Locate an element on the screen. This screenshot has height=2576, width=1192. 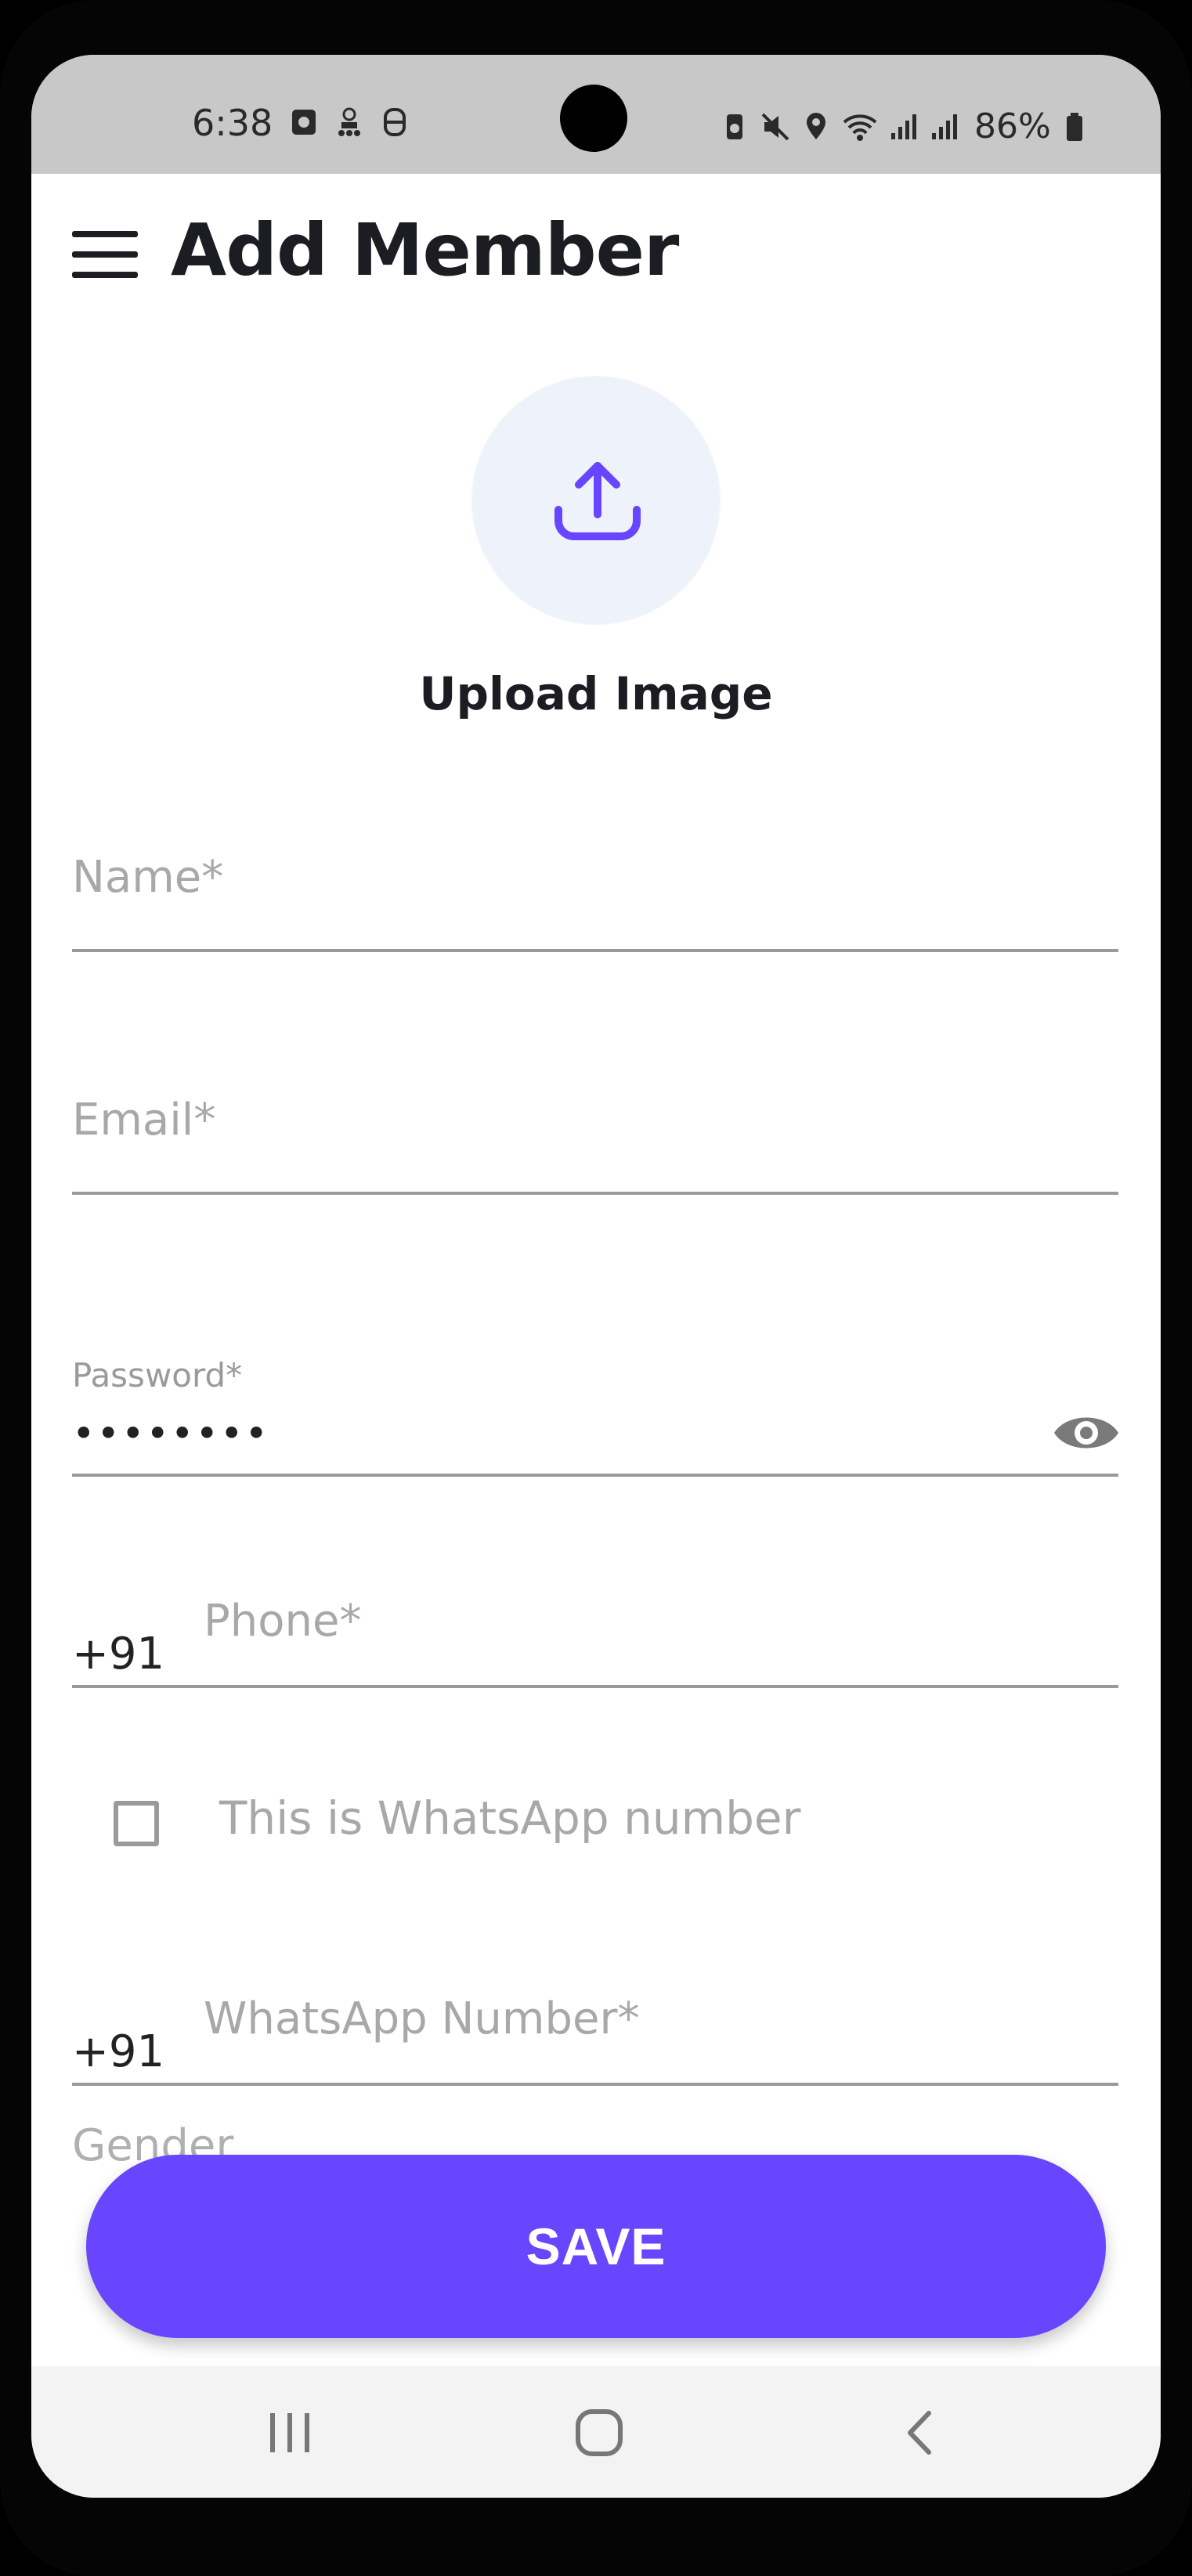
name-placeholder: Name* is located at coordinates (148, 878).